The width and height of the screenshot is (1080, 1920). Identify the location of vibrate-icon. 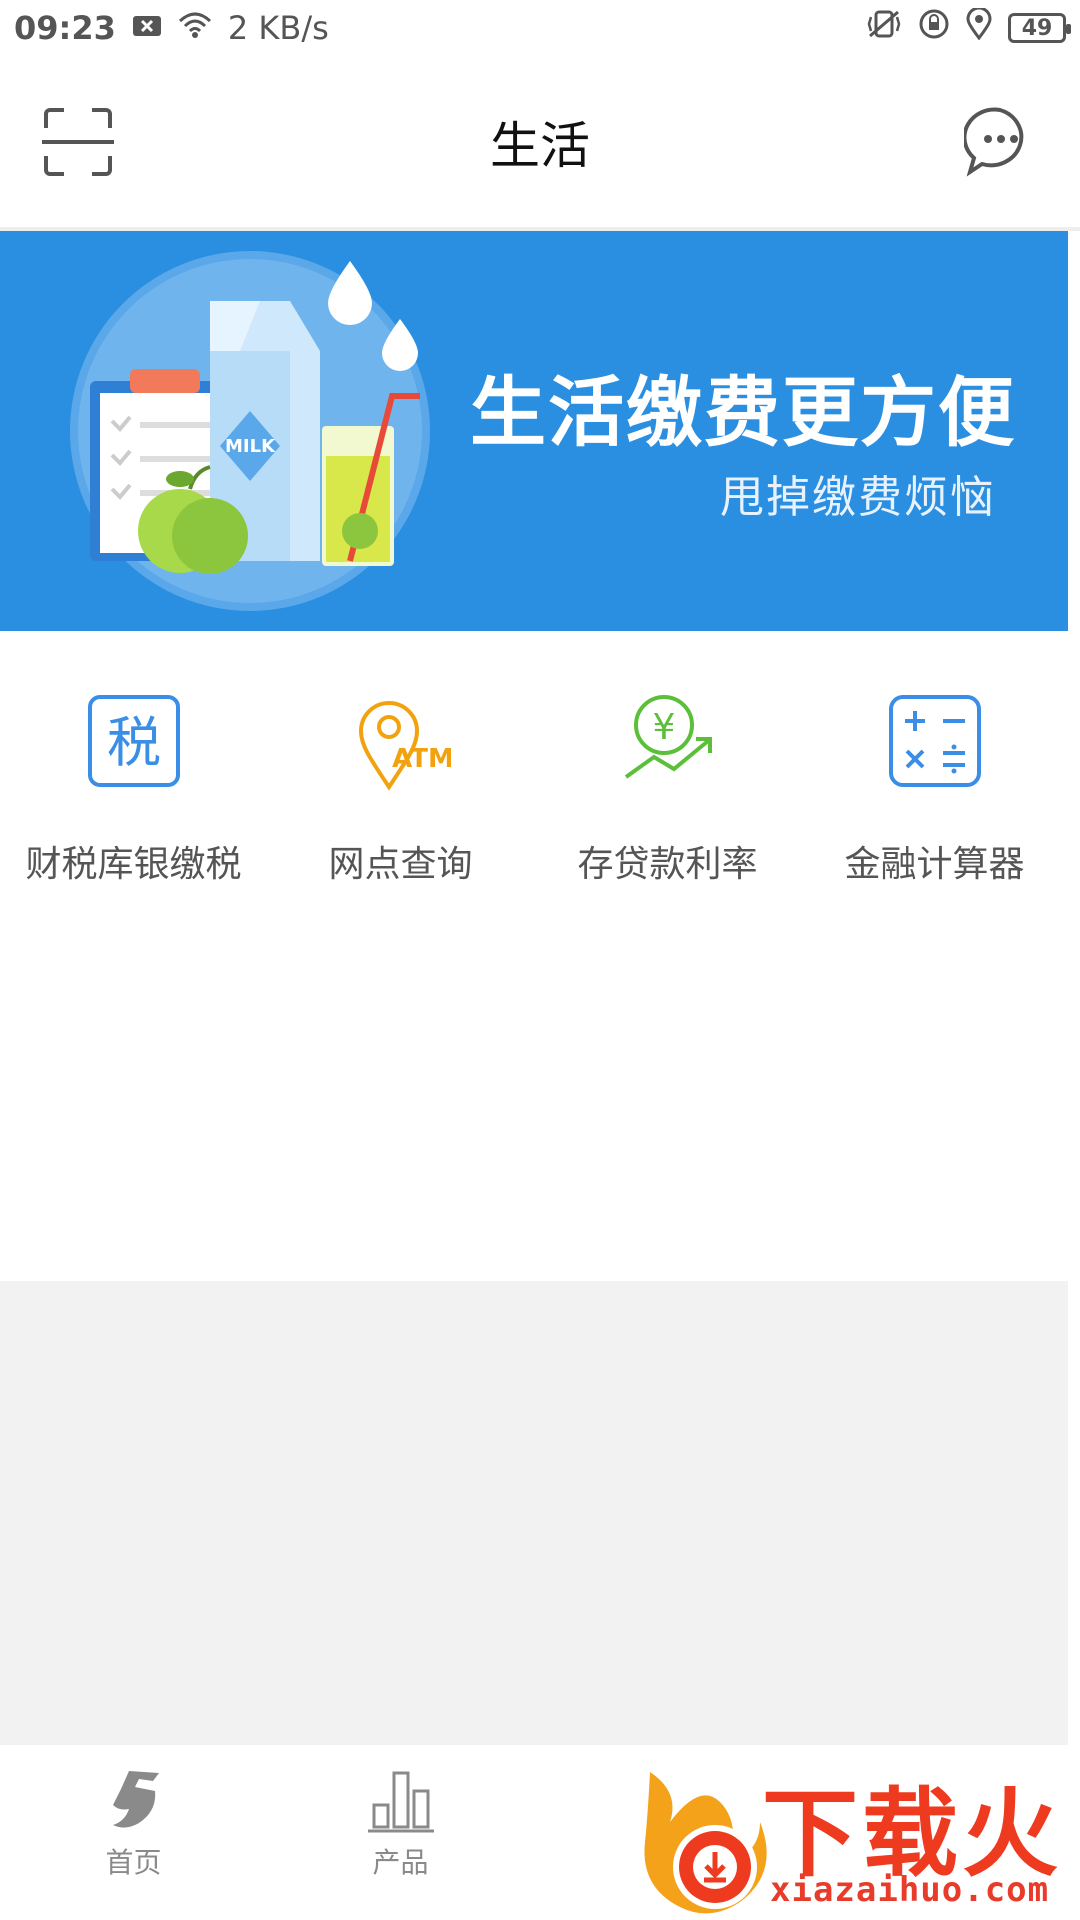
(884, 28).